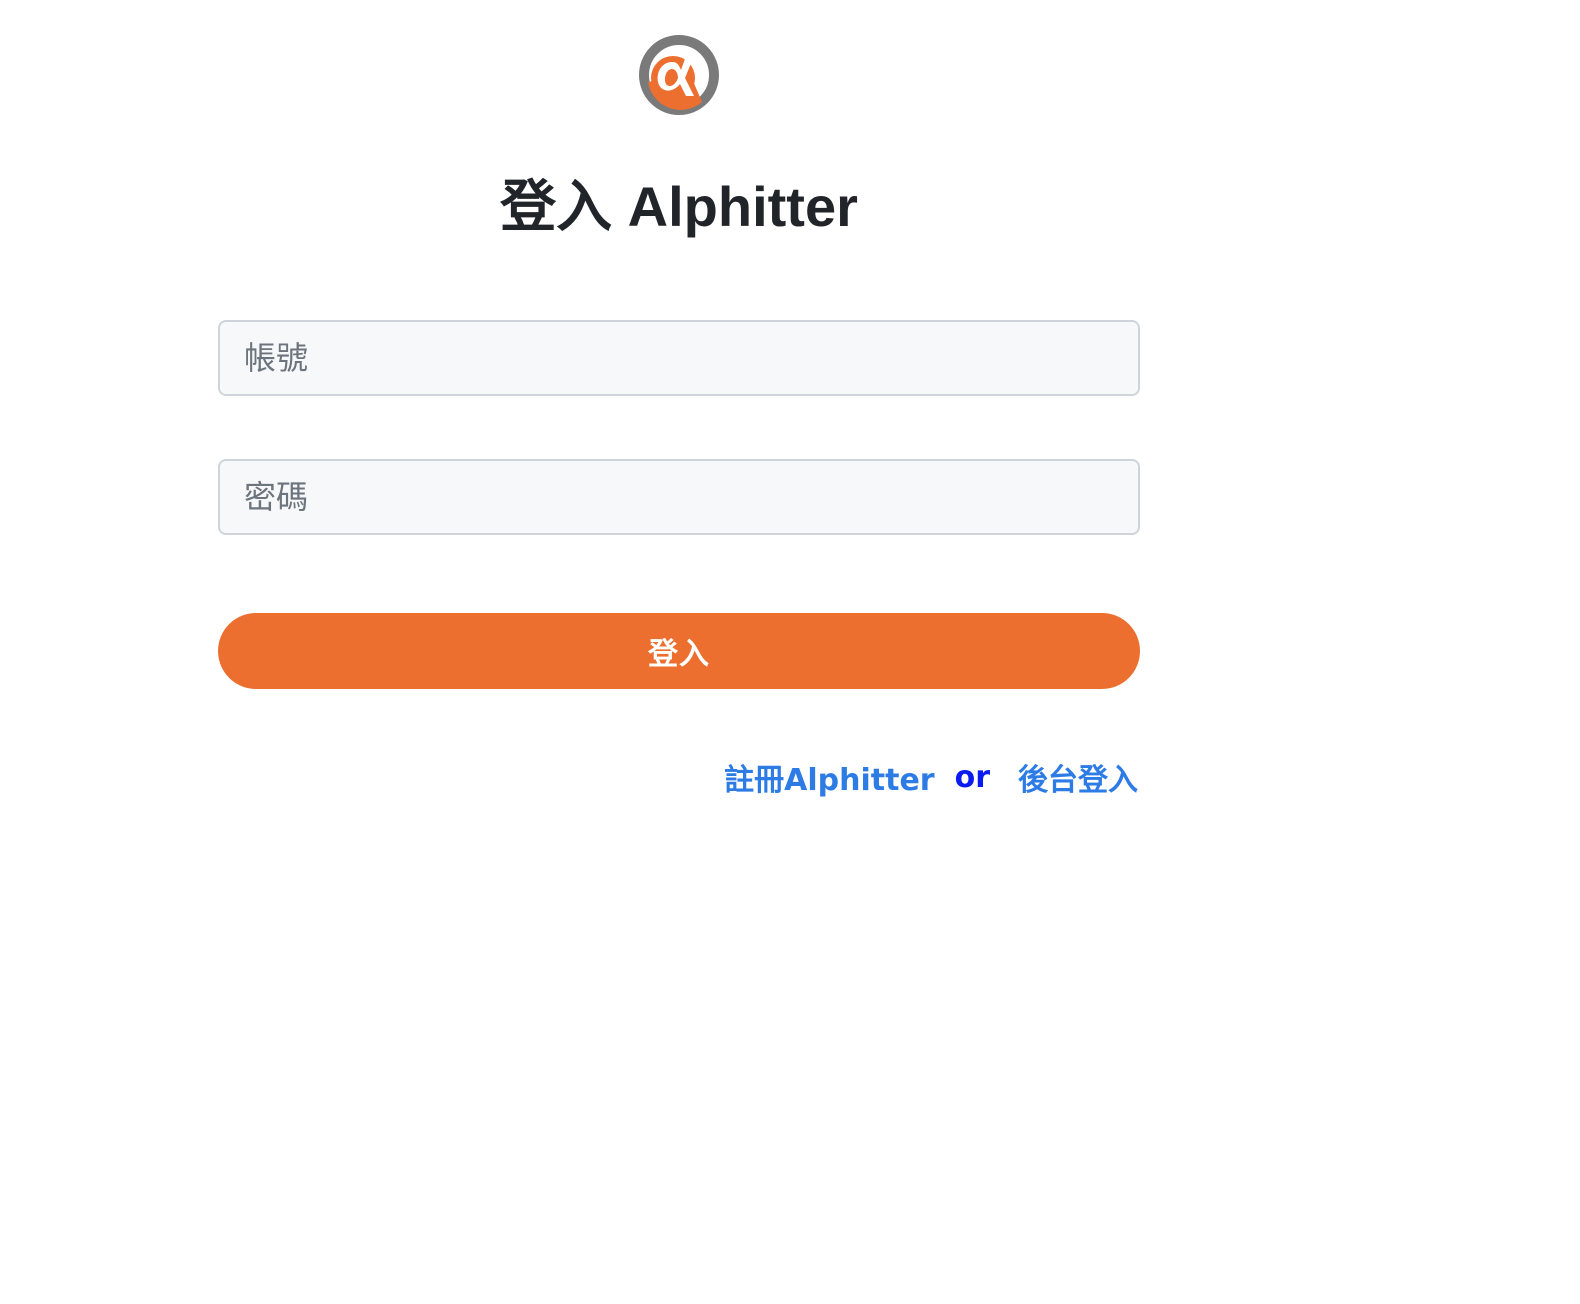 This screenshot has height=1304, width=1580. I want to click on account-field, so click(679, 358).